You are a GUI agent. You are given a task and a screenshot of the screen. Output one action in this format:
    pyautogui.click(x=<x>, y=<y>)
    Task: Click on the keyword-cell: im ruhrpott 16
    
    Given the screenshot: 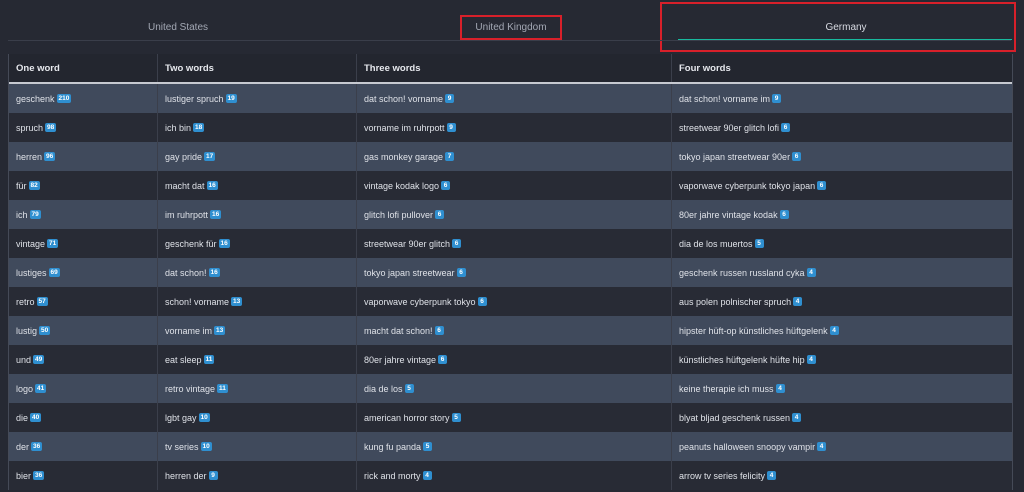 What is the action you would take?
    pyautogui.click(x=257, y=214)
    